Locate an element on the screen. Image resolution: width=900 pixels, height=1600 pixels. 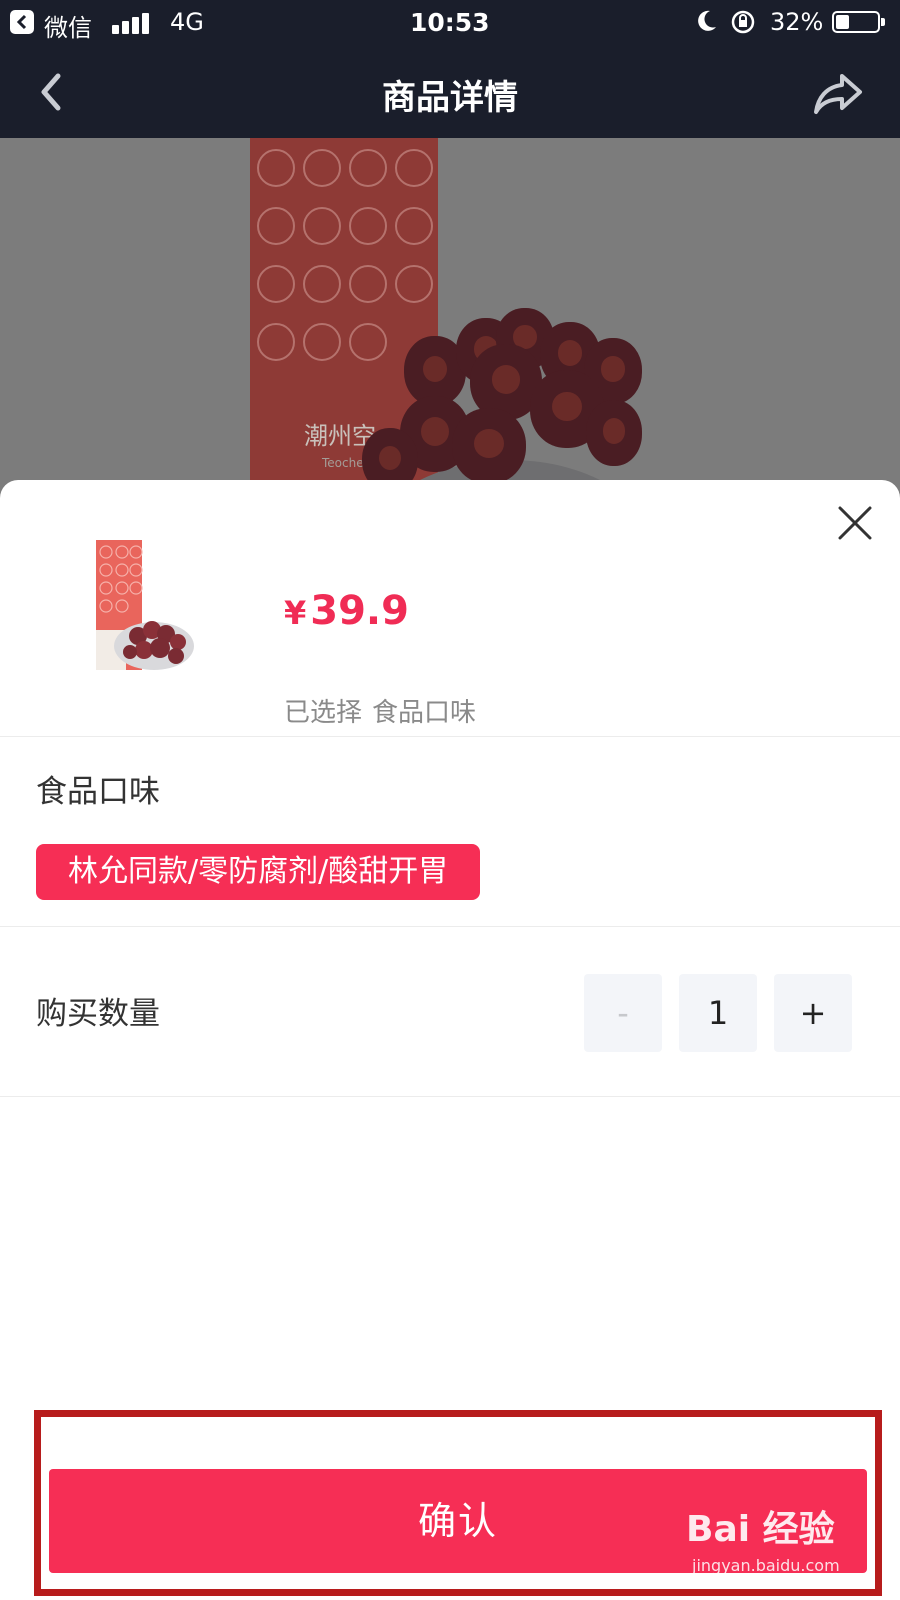
watermark-url: jingyan.baidu.com is located at coordinates (766, 1565).